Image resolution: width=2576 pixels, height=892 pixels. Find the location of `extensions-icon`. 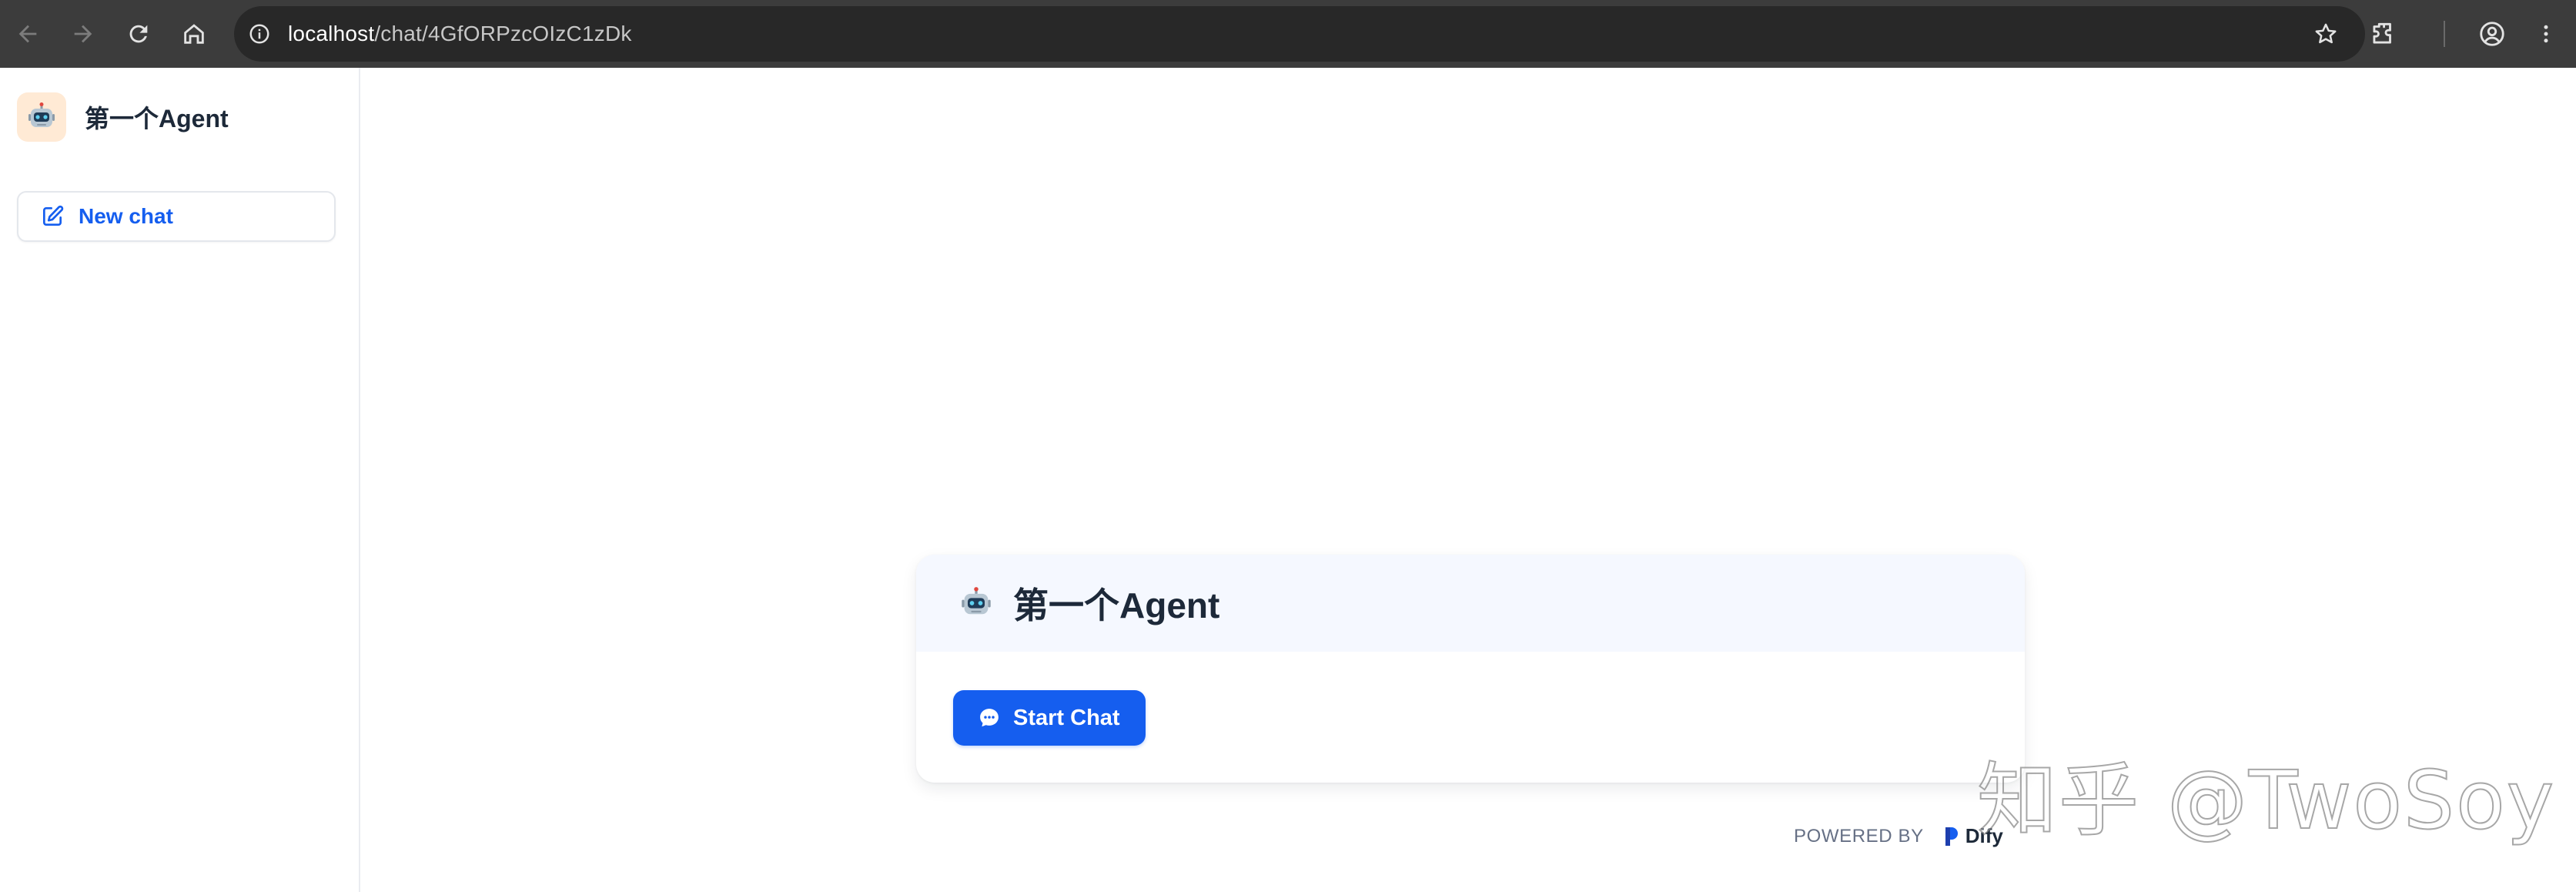

extensions-icon is located at coordinates (2383, 34).